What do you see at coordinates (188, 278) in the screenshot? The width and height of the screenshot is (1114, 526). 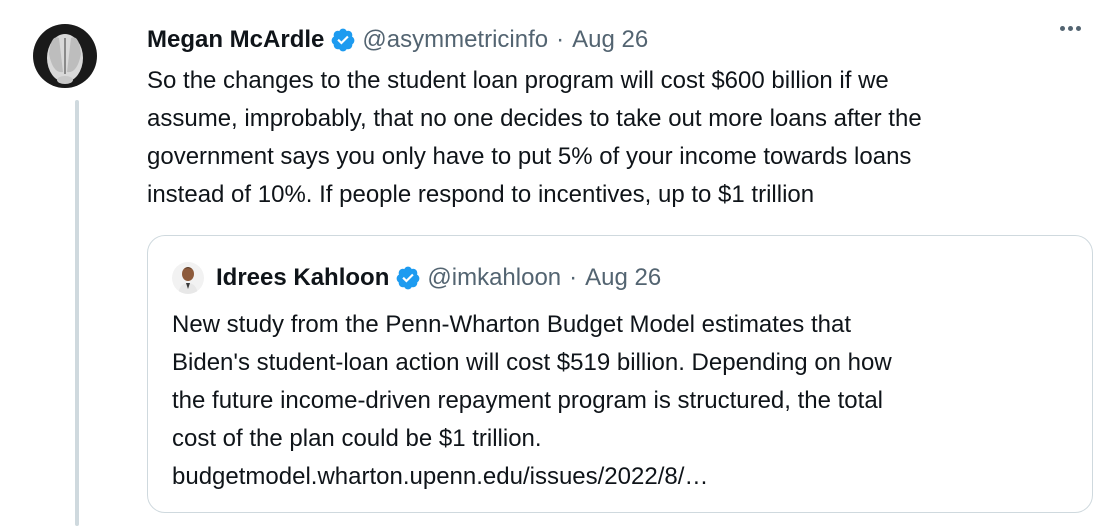 I see `quoted-author-avatar` at bounding box center [188, 278].